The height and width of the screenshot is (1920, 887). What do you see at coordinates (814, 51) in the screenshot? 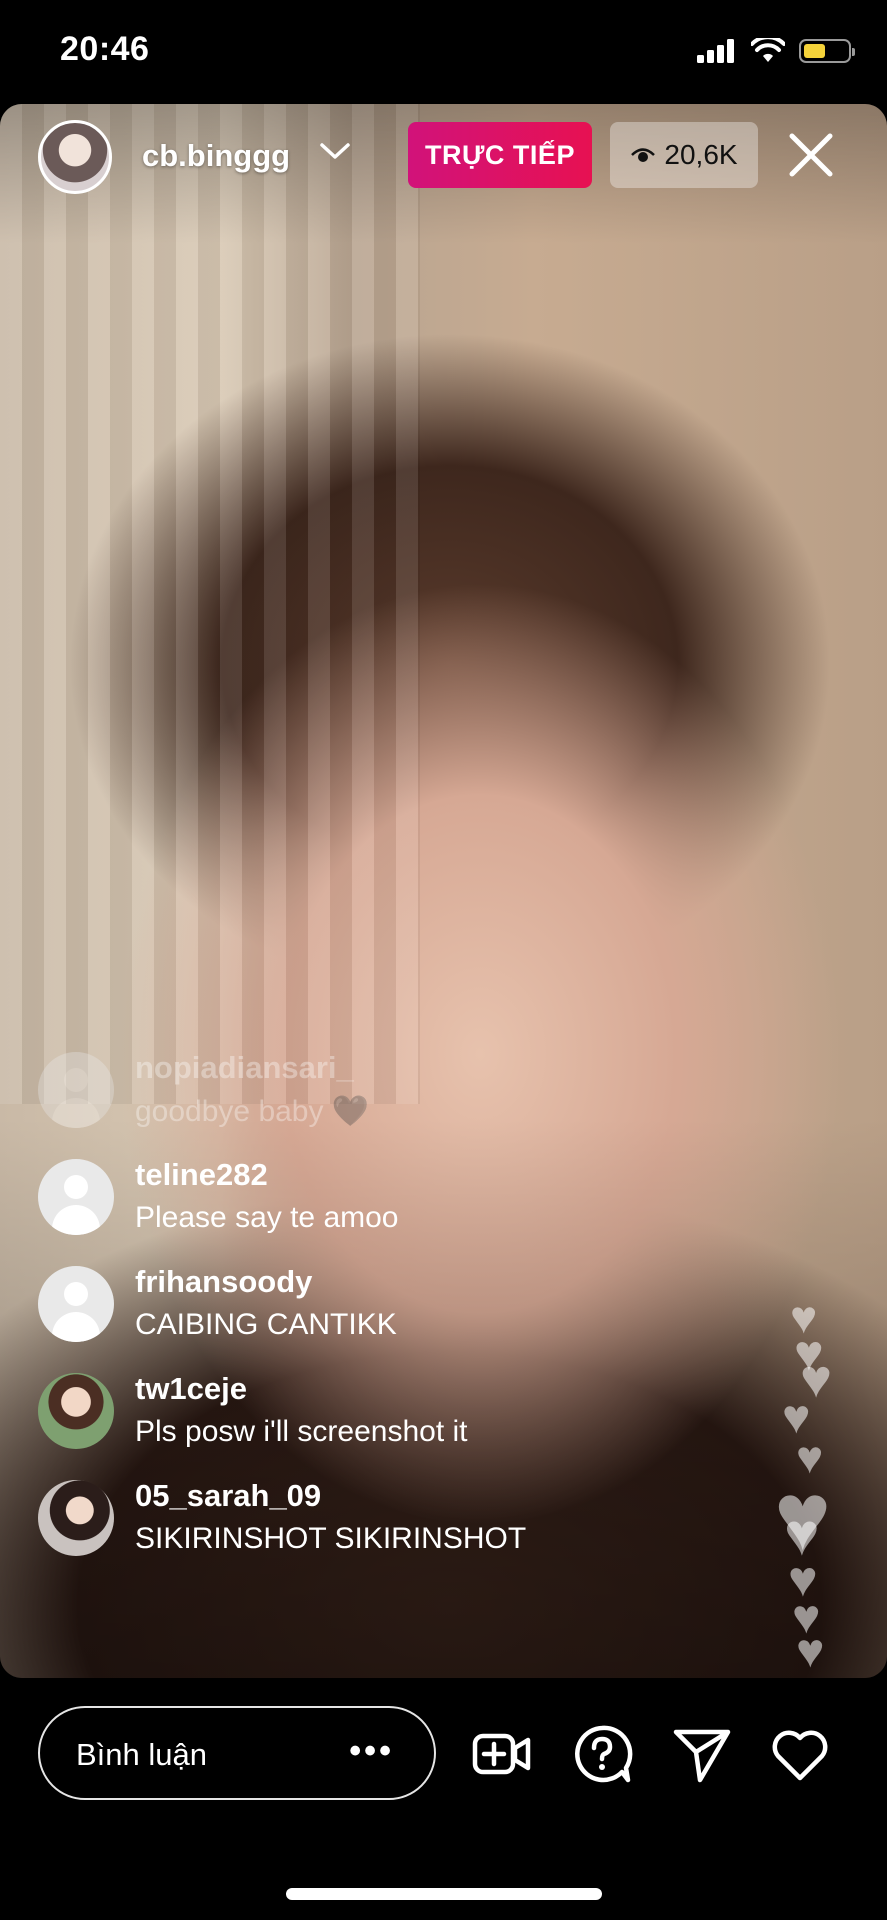
I see `battery-level-fill` at bounding box center [814, 51].